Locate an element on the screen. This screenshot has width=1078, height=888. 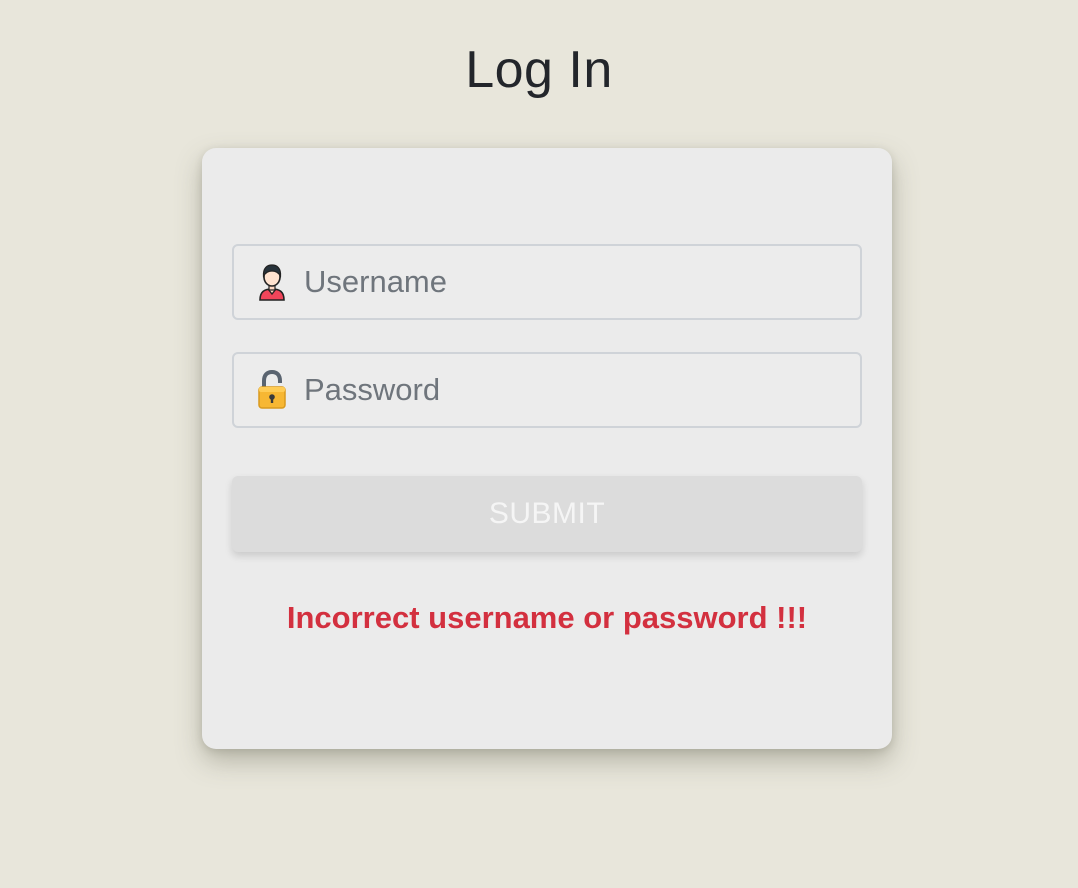
submit-button: SUBMIT is located at coordinates (547, 514).